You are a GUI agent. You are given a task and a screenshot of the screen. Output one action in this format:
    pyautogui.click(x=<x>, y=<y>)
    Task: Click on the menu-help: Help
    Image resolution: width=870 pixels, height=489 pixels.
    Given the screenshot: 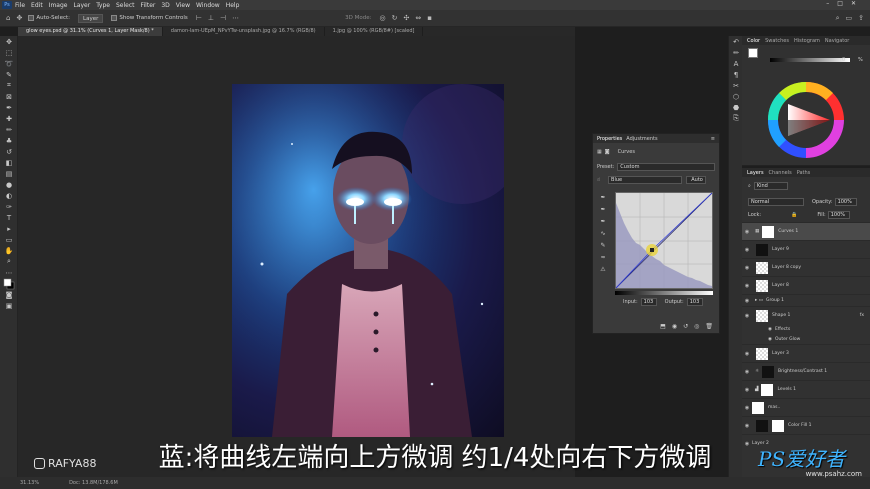 What is the action you would take?
    pyautogui.click(x=233, y=5)
    